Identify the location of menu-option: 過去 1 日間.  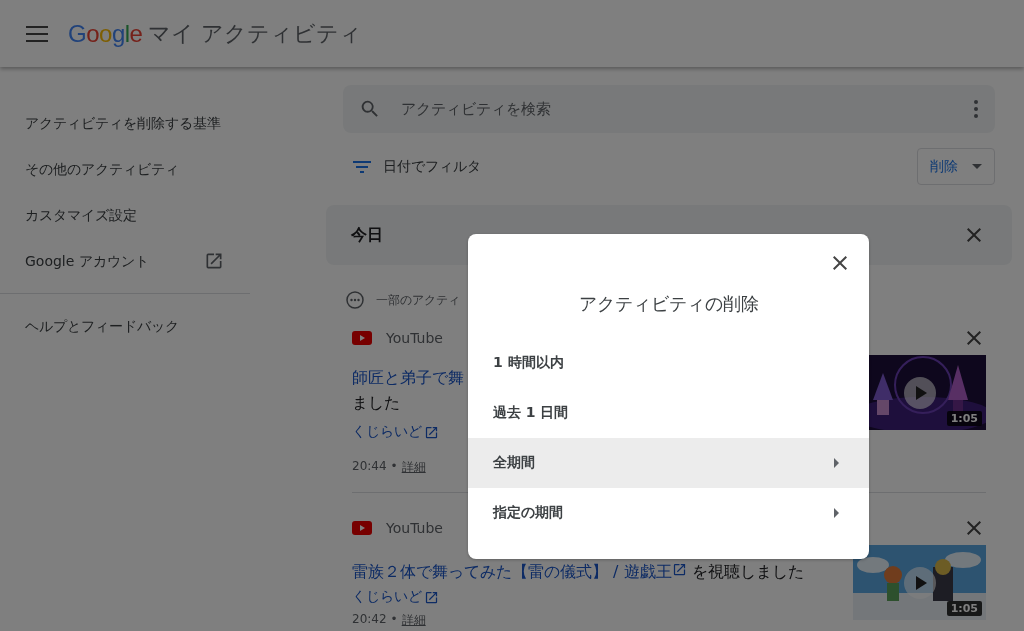
(668, 413).